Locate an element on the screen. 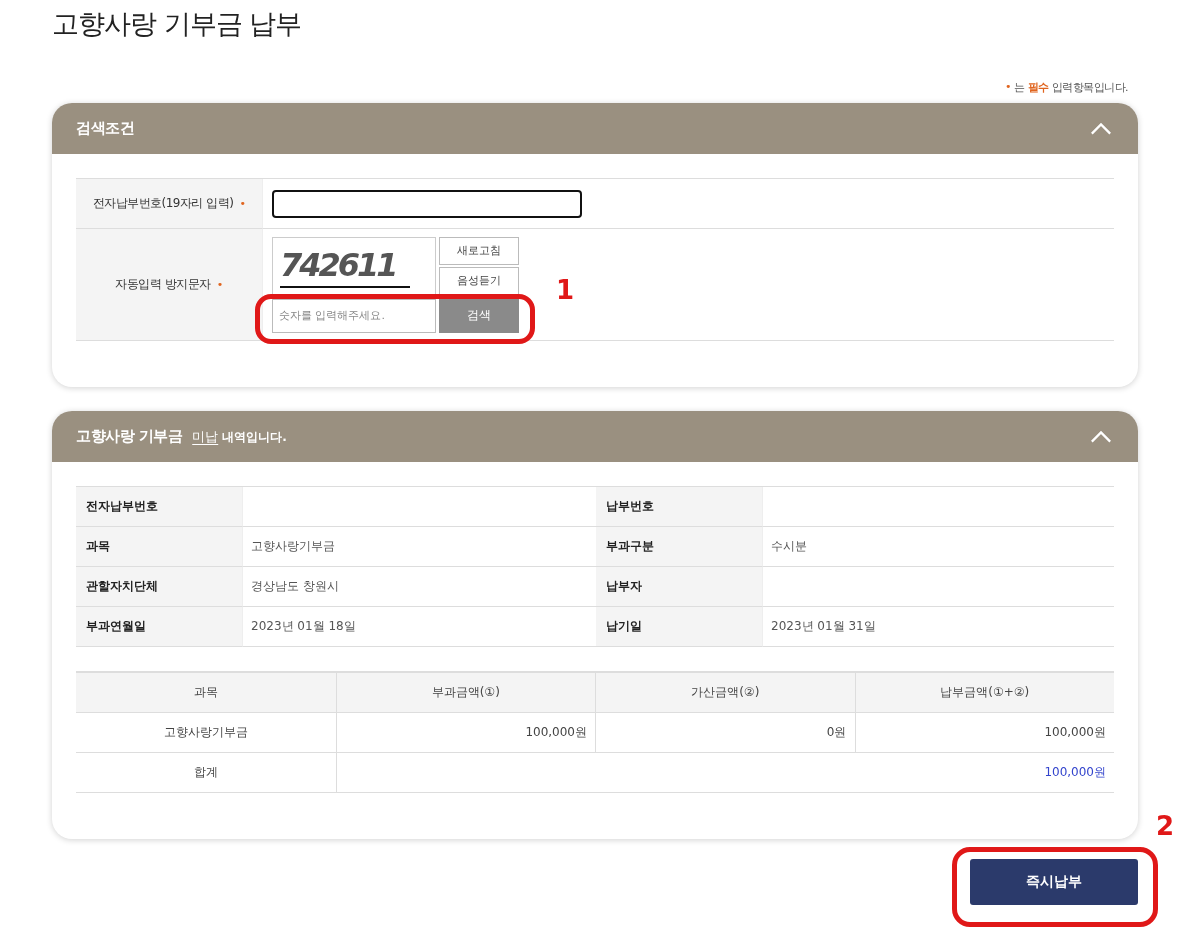  cell-value: 경상남도 창원시 is located at coordinates (295, 586).